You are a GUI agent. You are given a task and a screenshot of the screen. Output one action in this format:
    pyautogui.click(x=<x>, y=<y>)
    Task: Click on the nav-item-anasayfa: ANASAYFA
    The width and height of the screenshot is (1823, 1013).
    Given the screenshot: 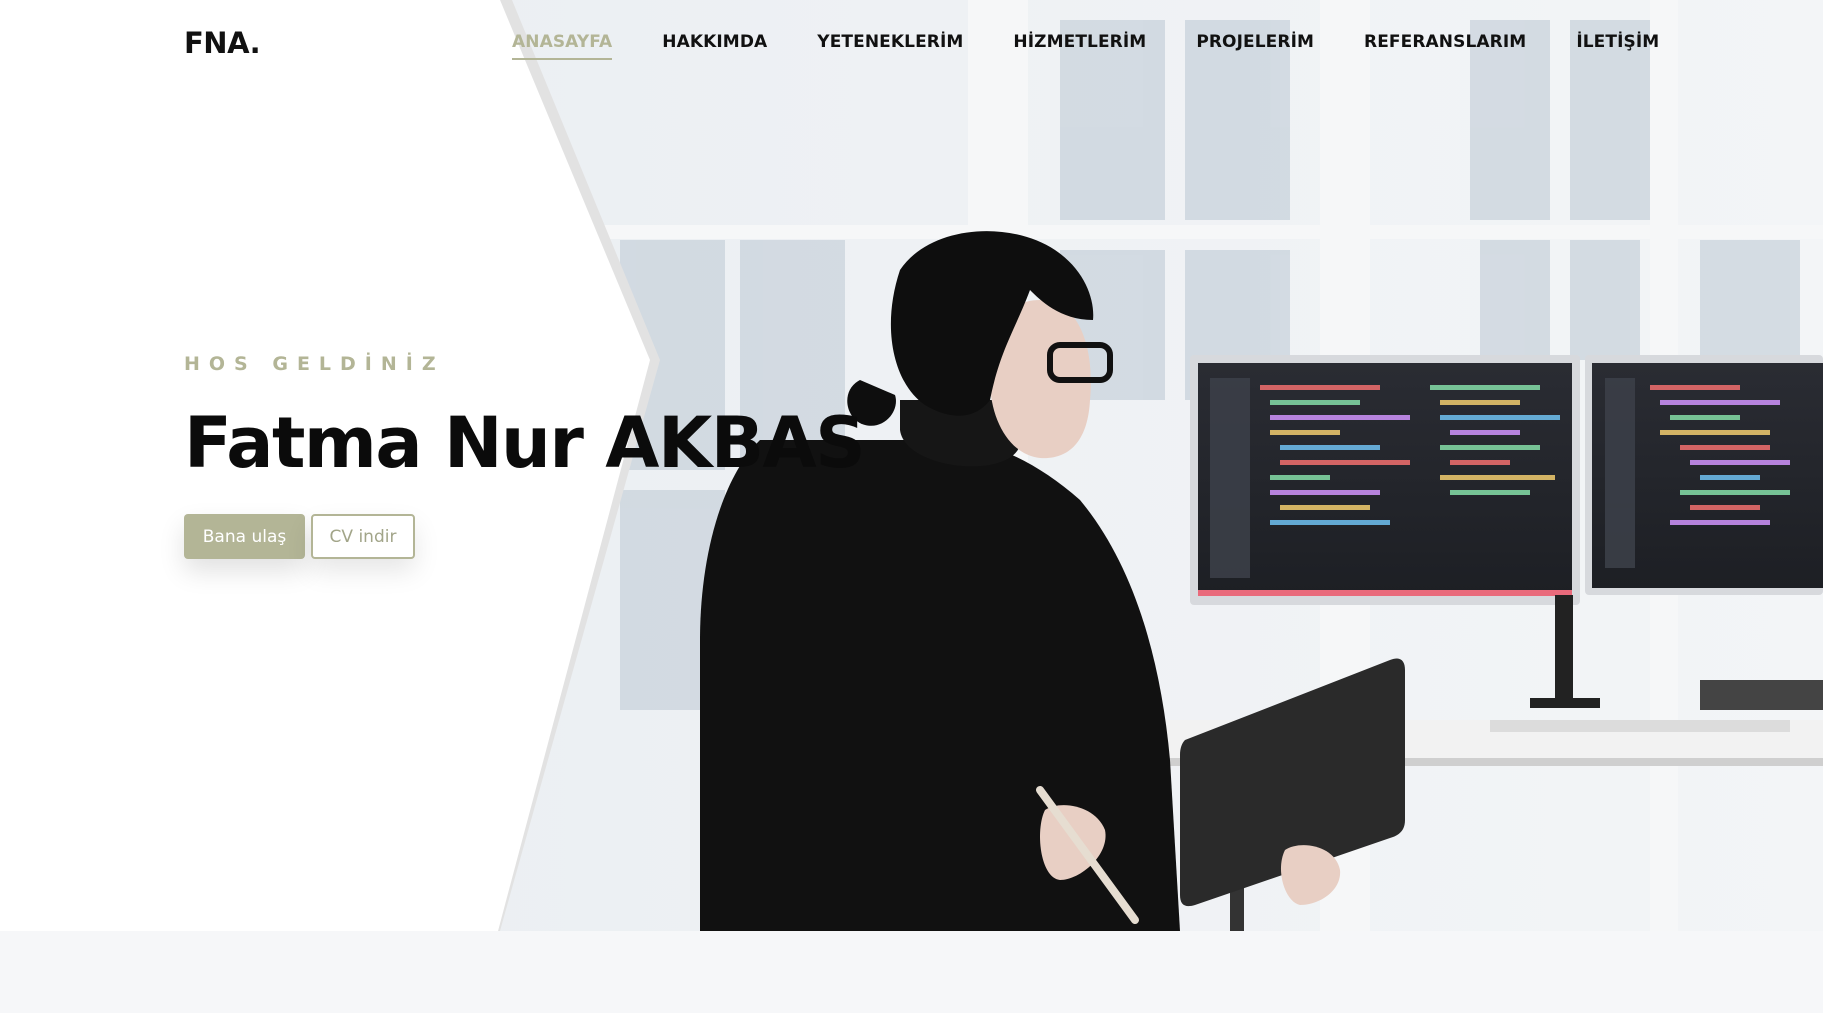 What is the action you would take?
    pyautogui.click(x=562, y=46)
    